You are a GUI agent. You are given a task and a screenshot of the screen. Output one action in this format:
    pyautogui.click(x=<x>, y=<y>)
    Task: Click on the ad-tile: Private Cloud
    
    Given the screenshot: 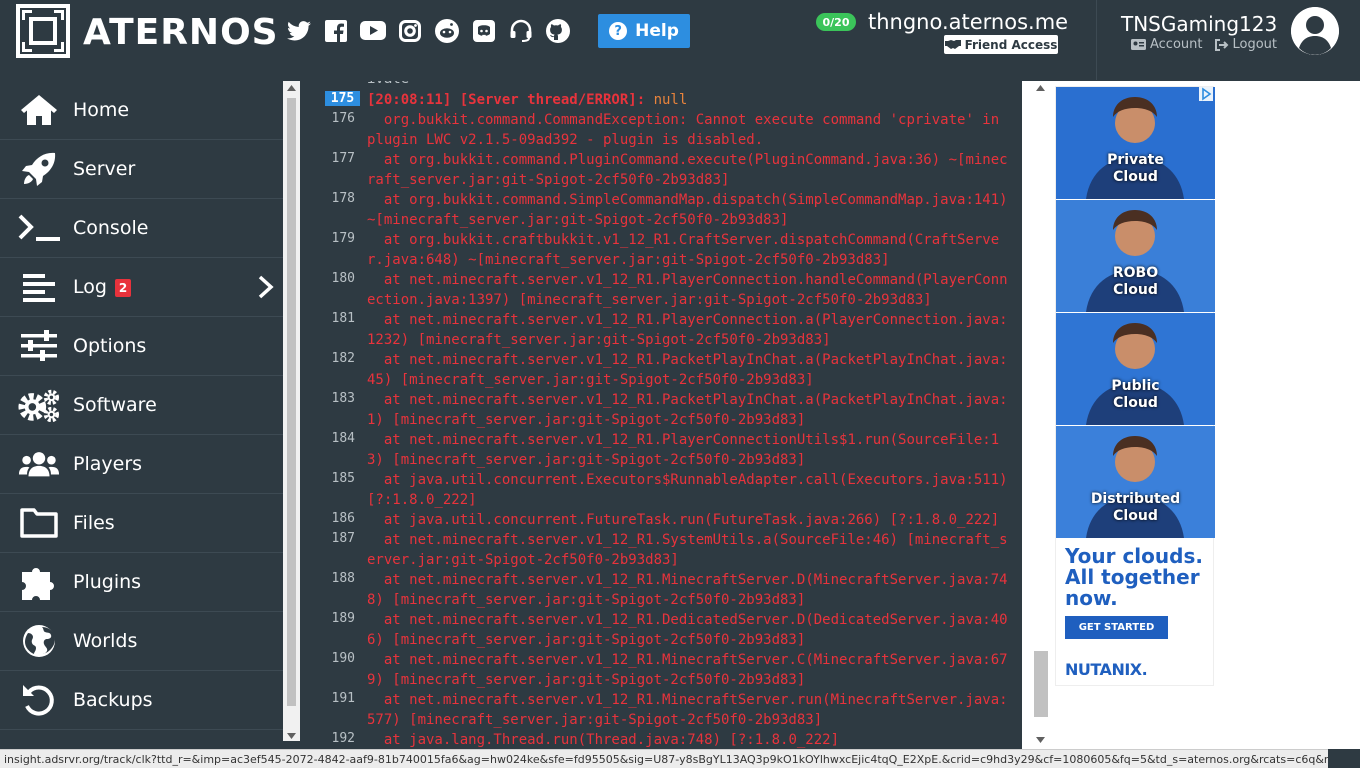 What is the action you would take?
    pyautogui.click(x=1135, y=143)
    